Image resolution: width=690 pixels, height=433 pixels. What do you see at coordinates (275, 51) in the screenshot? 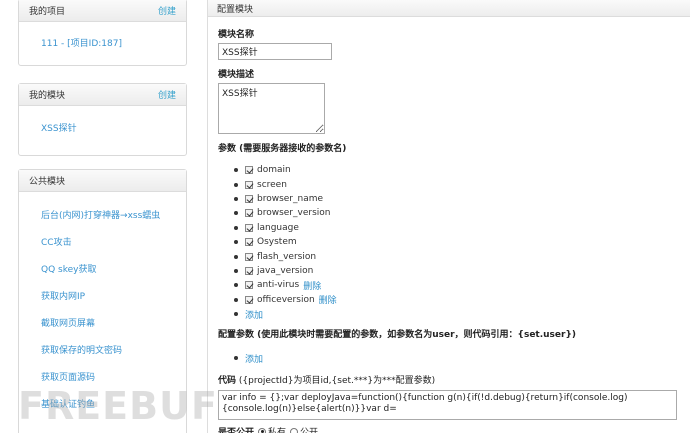
I see `module-name-input` at bounding box center [275, 51].